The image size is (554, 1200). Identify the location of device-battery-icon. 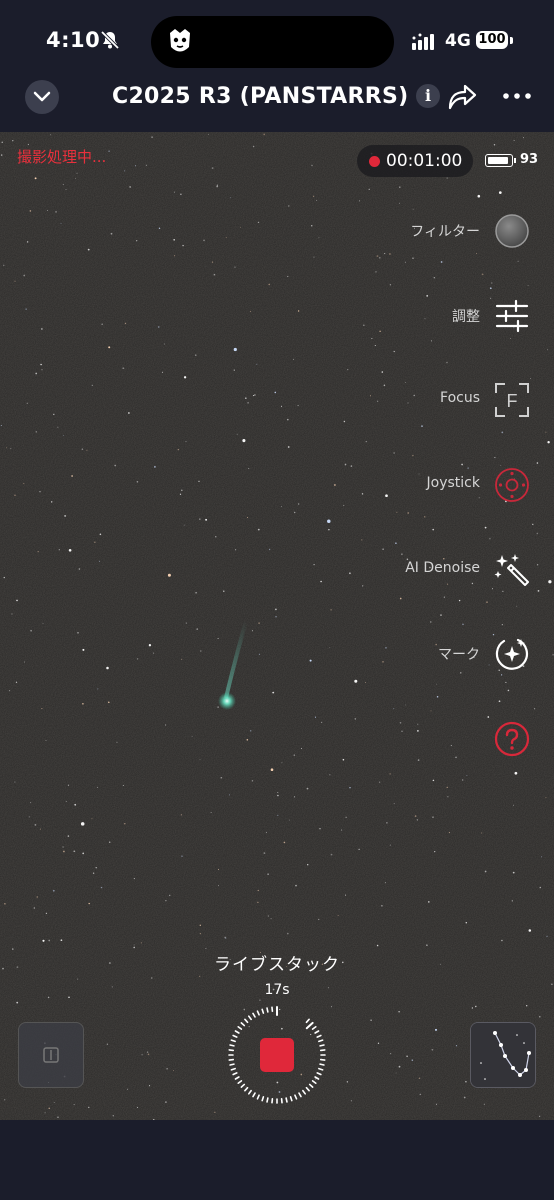
(499, 160).